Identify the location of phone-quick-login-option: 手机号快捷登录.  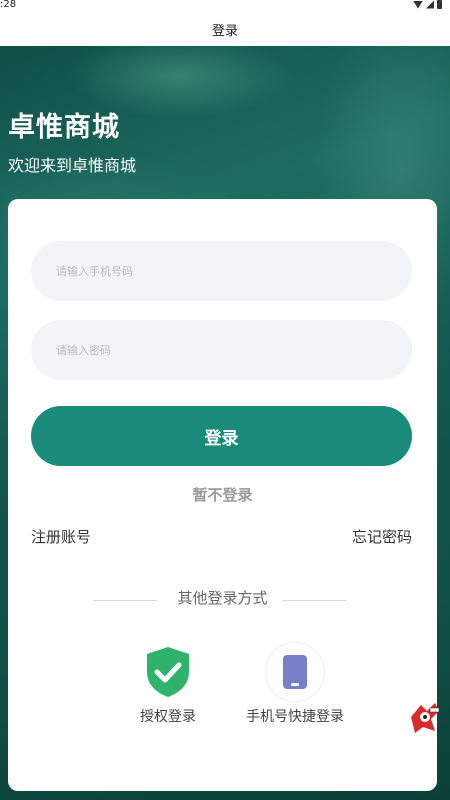
(295, 684).